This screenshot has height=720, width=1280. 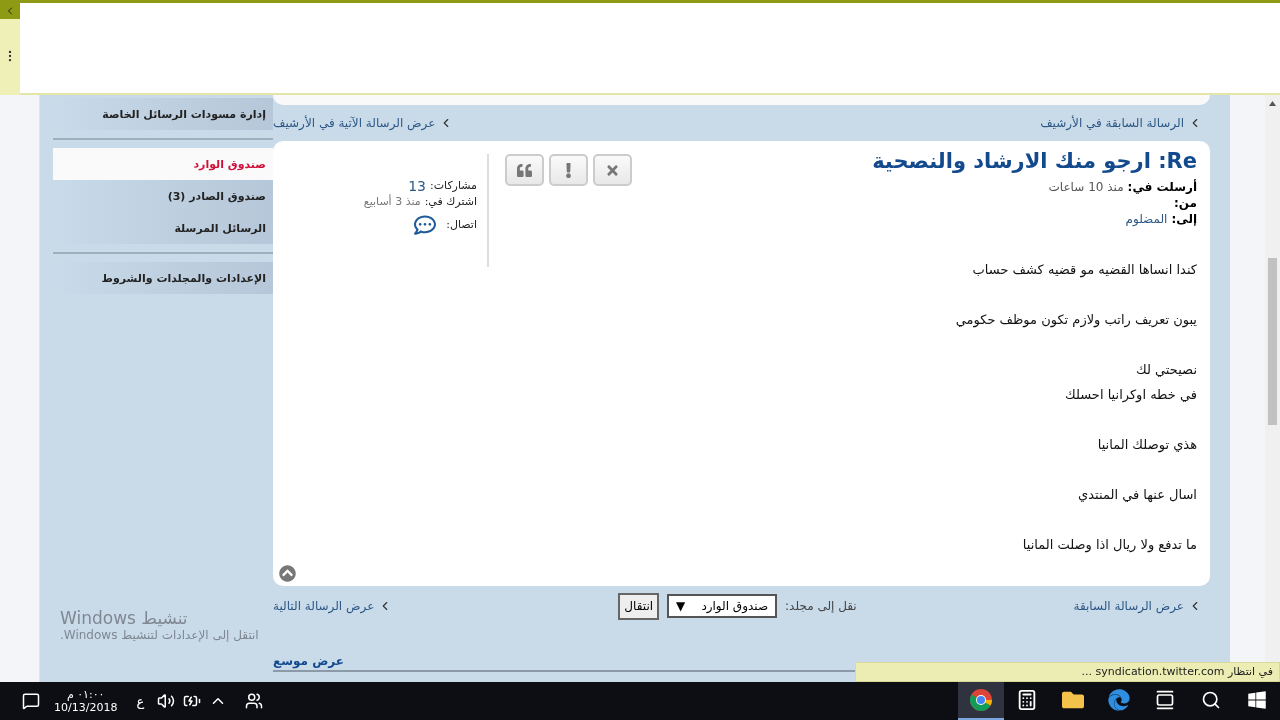 I want to click on sidebar-item: صندوق الوارد, so click(x=163, y=164).